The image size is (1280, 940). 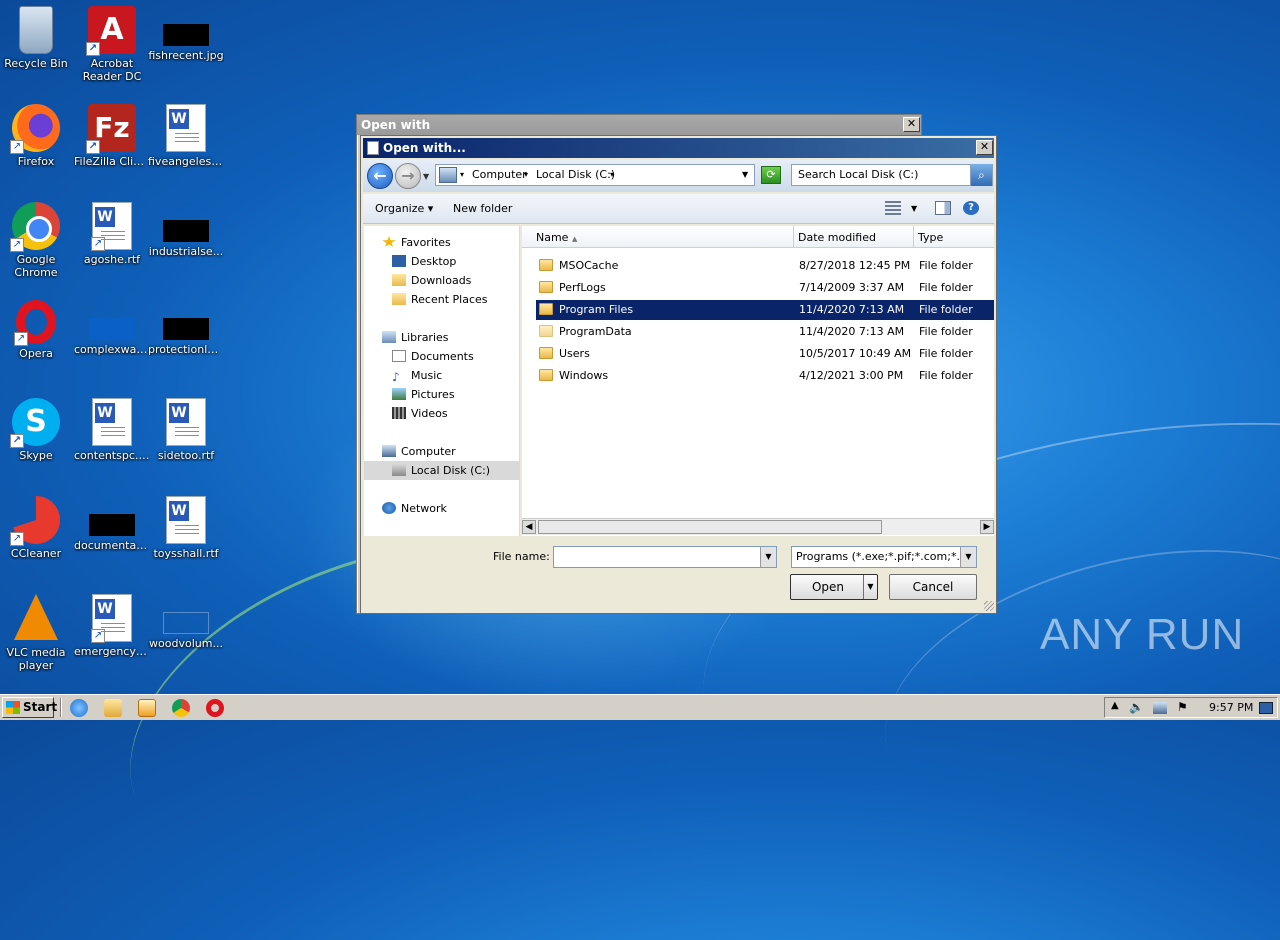 What do you see at coordinates (380, 176) in the screenshot?
I see `back-button: ←` at bounding box center [380, 176].